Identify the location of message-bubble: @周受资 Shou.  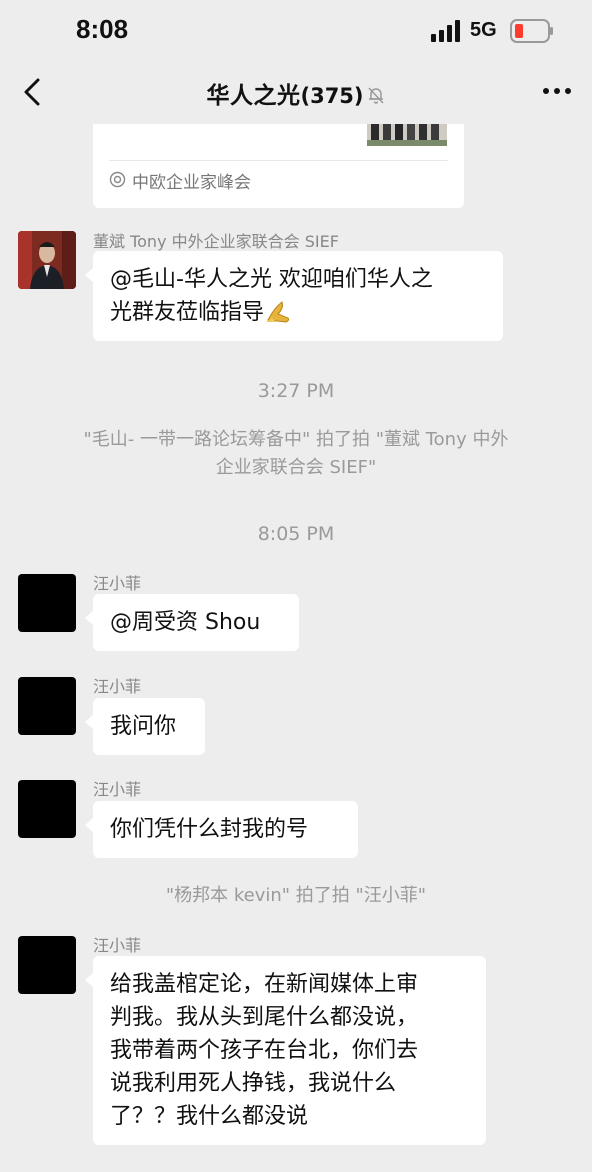
(192, 622).